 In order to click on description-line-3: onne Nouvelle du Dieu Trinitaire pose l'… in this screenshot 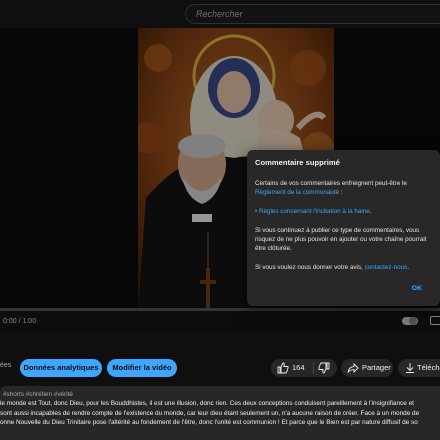, I will do `click(209, 423)`.